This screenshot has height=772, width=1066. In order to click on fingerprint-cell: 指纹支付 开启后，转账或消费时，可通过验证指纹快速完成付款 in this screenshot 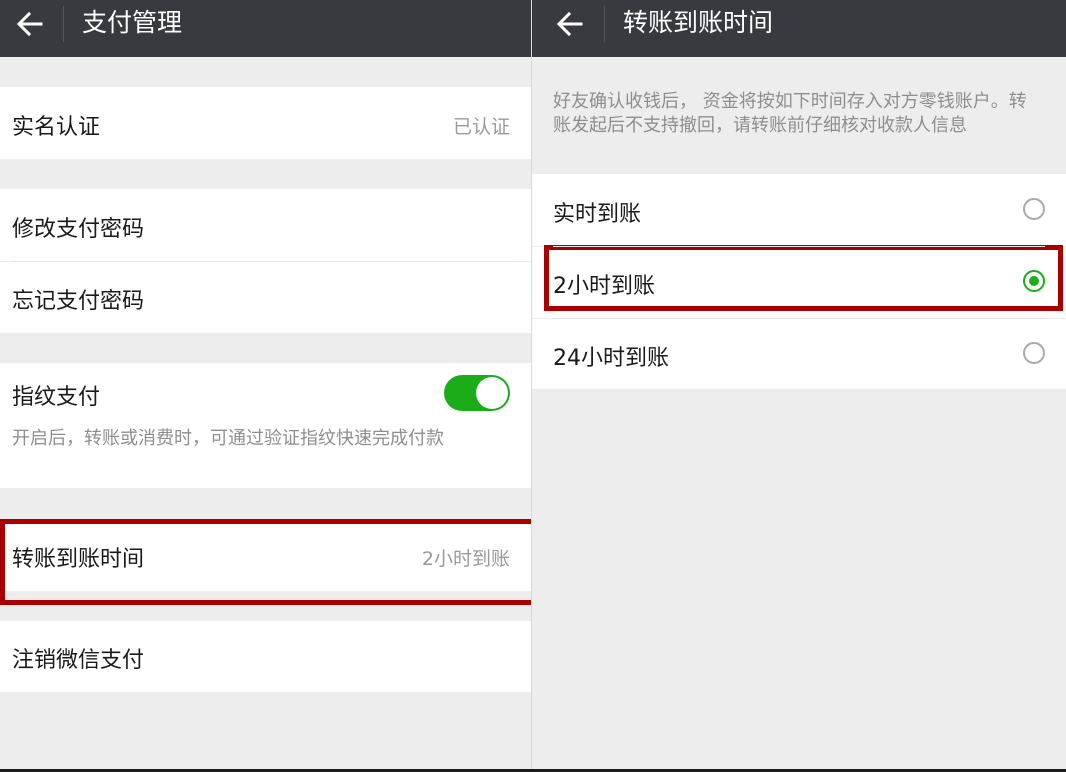, I will do `click(265, 425)`.